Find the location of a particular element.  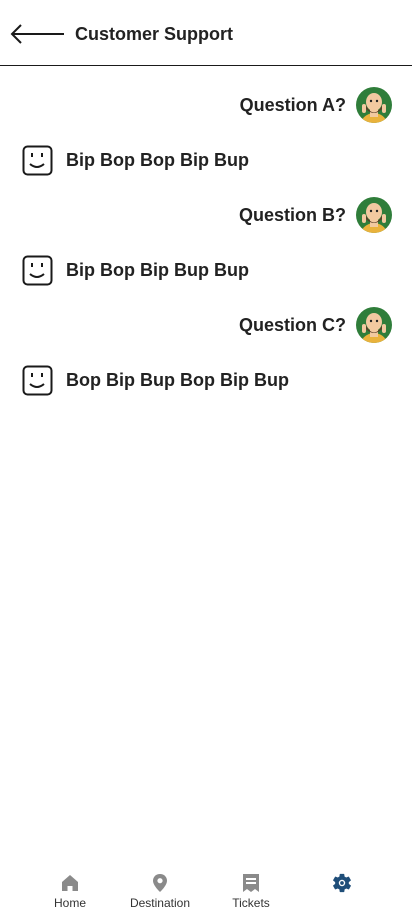

bot-message: Bop Bip Bup Bop Bip Bup is located at coordinates (155, 380).